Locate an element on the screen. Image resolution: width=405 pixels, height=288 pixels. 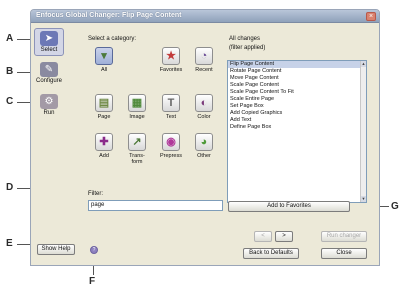
callout-b: B is located at coordinates (10, 71).